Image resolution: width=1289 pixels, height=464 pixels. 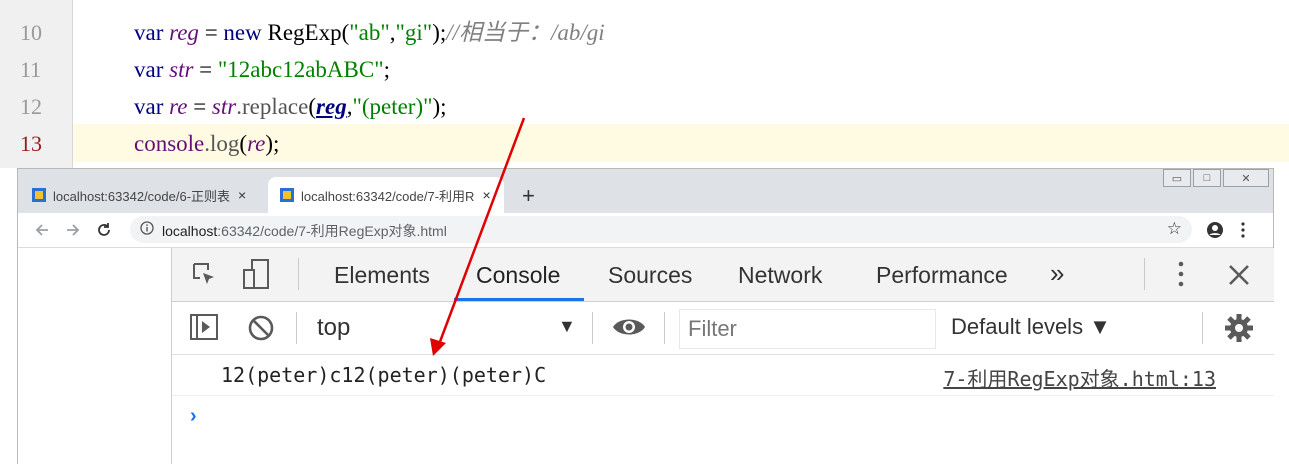 What do you see at coordinates (528, 196) in the screenshot?
I see `new-tab-button: +` at bounding box center [528, 196].